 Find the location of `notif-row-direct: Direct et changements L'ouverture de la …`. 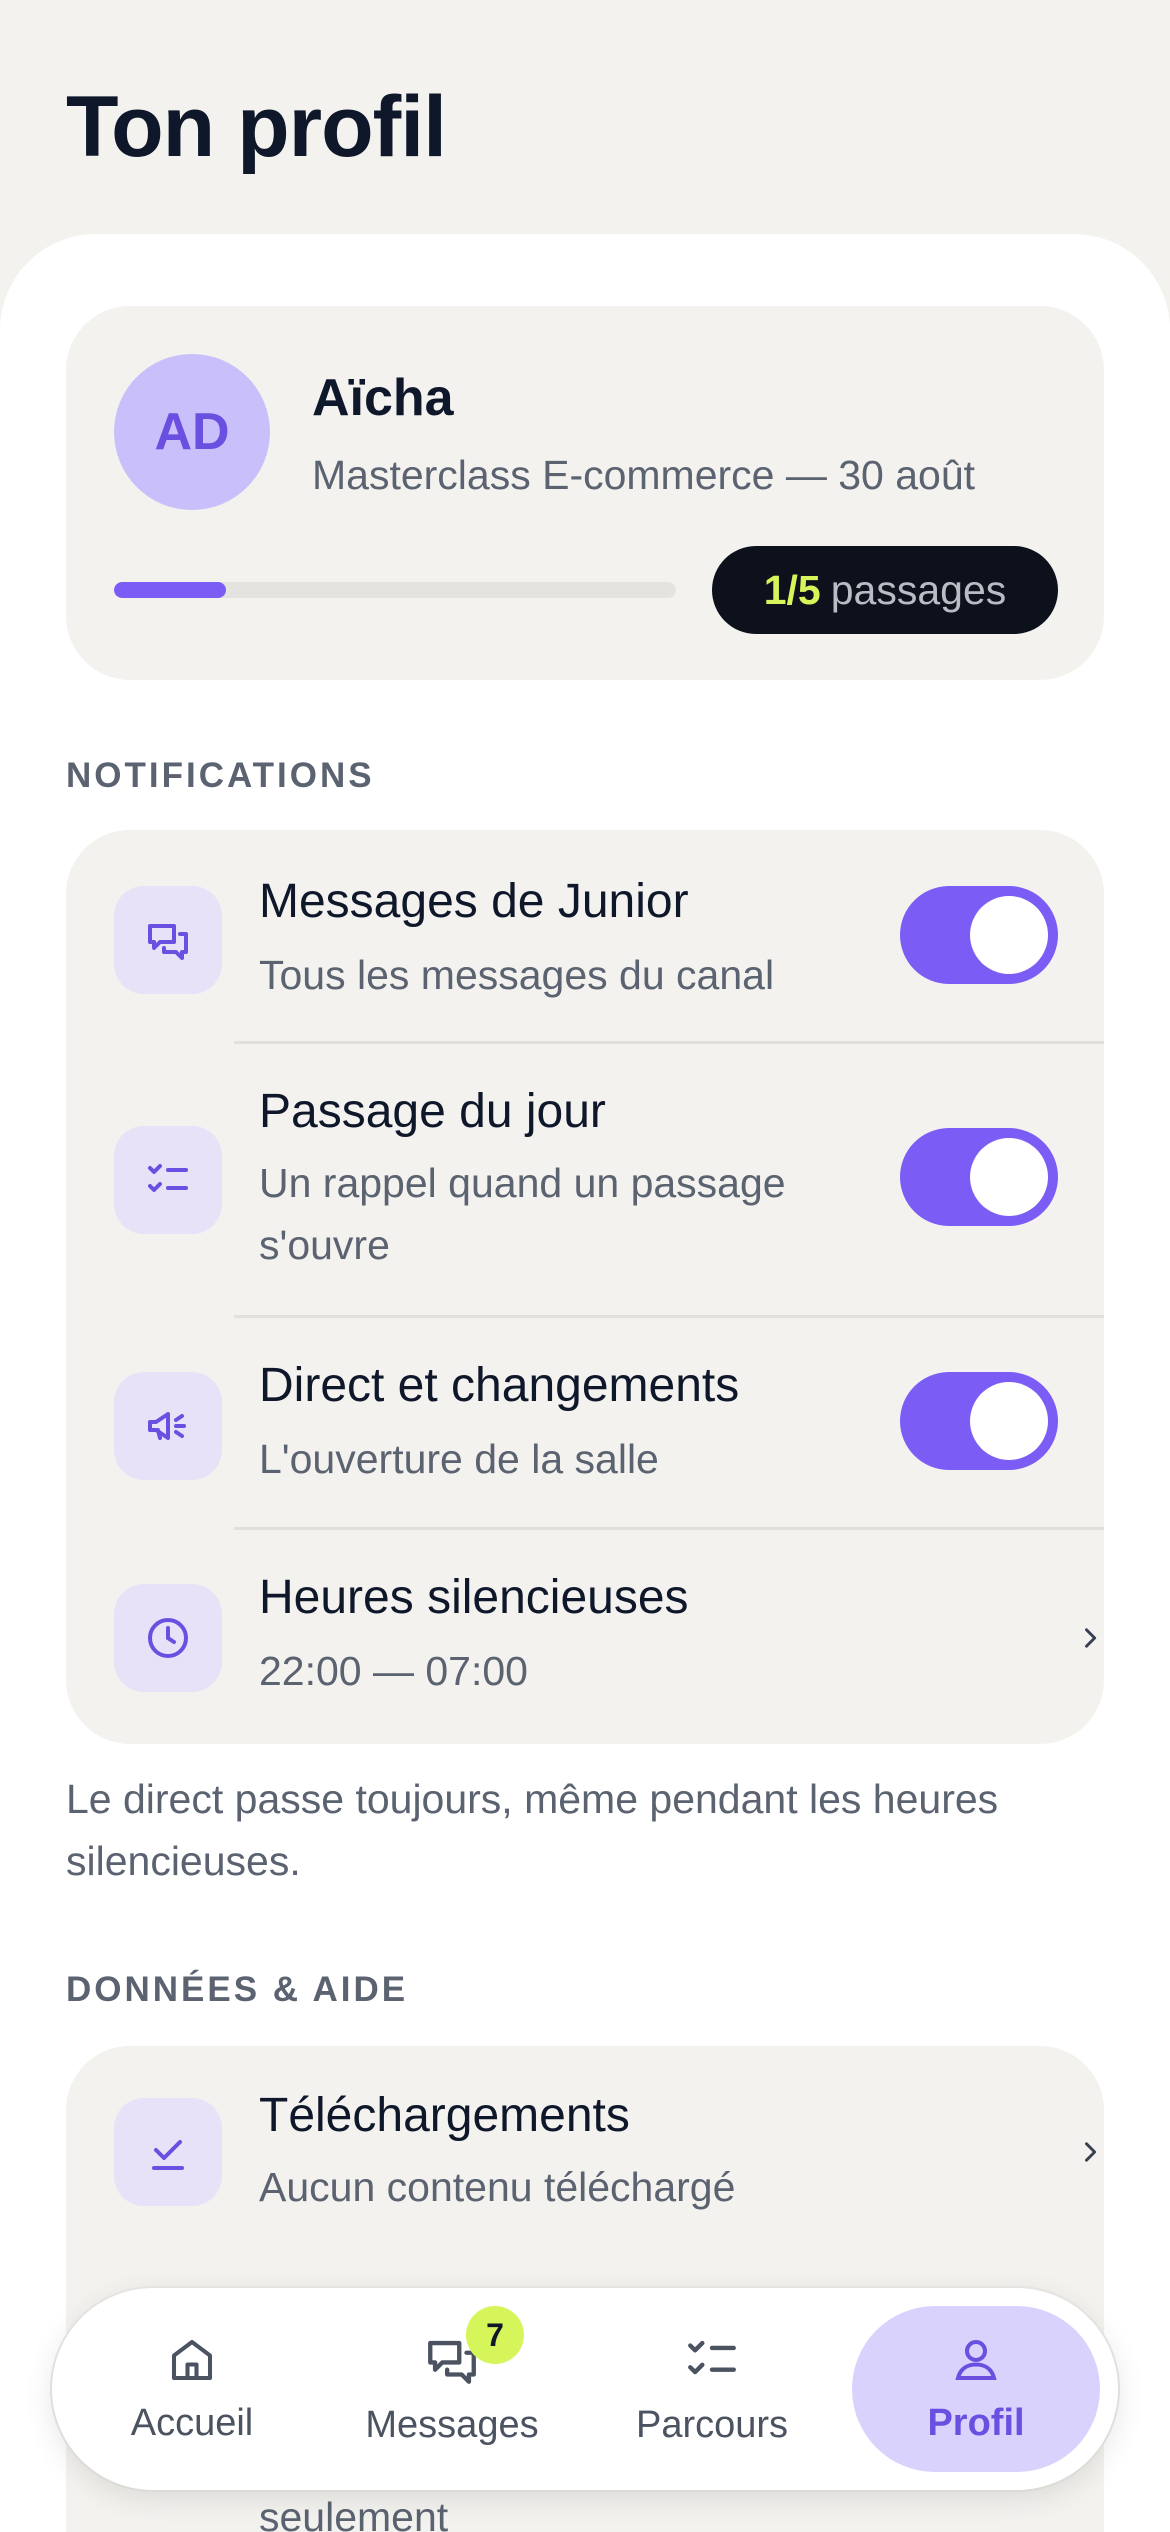

notif-row-direct: Direct et changements L'ouverture de la … is located at coordinates (585, 1423).